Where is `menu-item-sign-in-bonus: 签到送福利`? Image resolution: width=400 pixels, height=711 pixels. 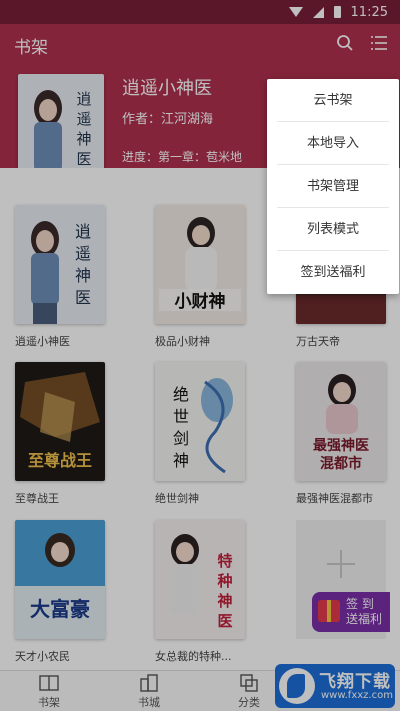 menu-item-sign-in-bonus: 签到送福利 is located at coordinates (333, 272).